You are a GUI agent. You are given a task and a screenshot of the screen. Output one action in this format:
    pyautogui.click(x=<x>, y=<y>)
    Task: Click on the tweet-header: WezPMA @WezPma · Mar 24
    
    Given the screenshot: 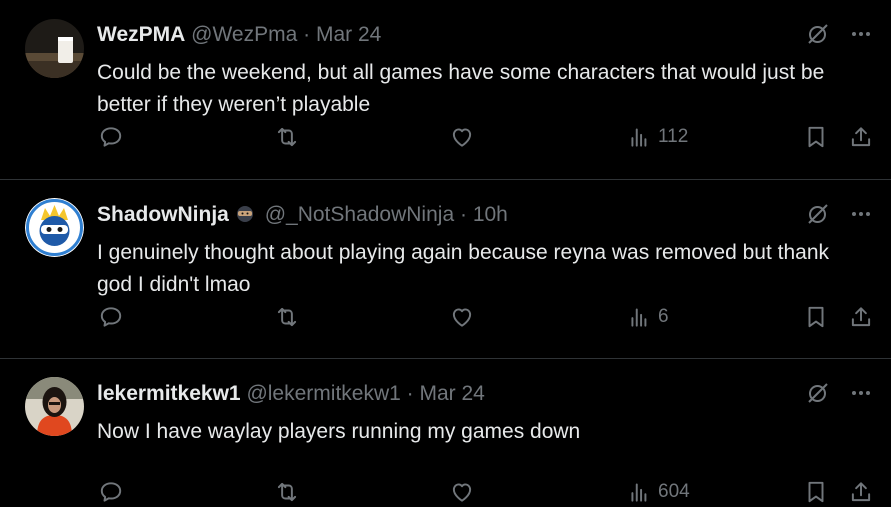 What is the action you would take?
    pyautogui.click(x=239, y=35)
    